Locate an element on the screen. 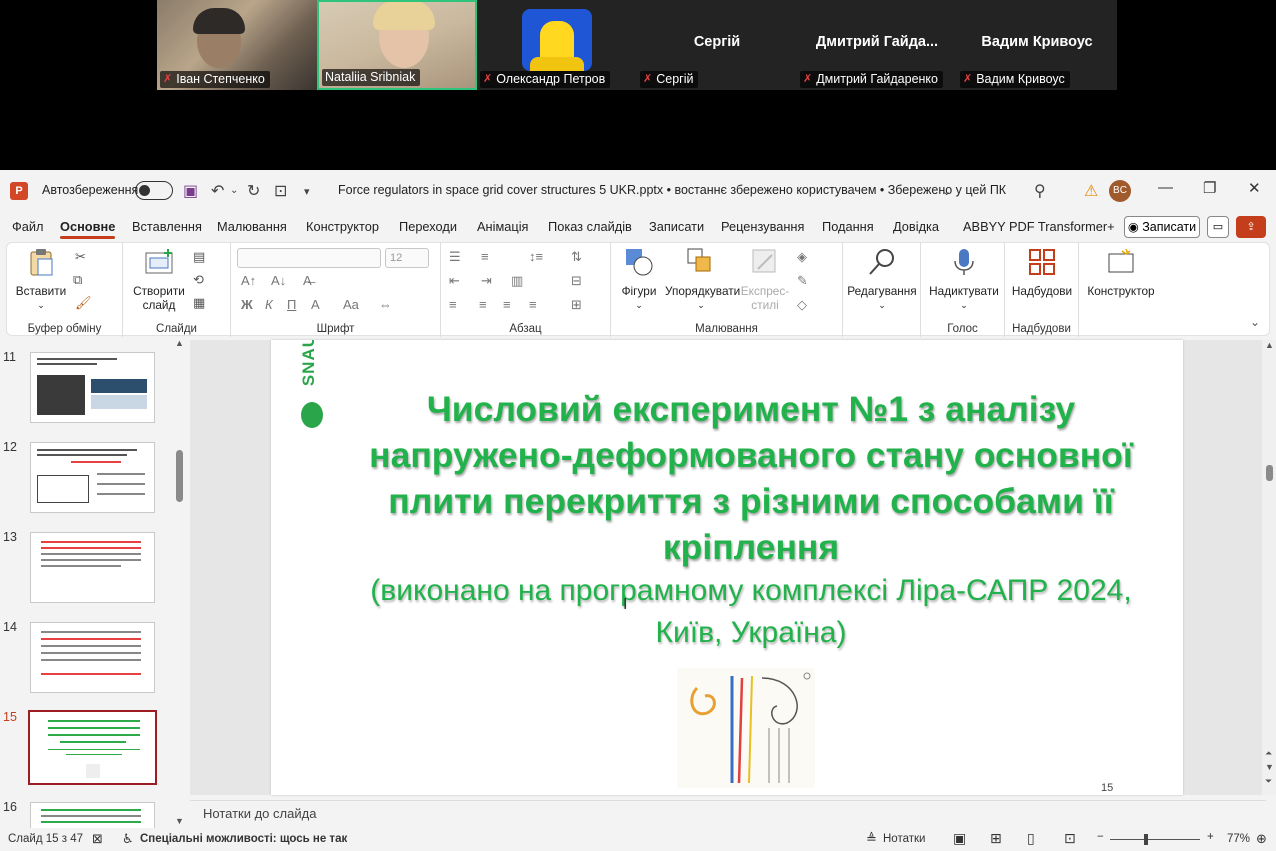 The width and height of the screenshot is (1276, 851). tab-view: Подання is located at coordinates (848, 226).